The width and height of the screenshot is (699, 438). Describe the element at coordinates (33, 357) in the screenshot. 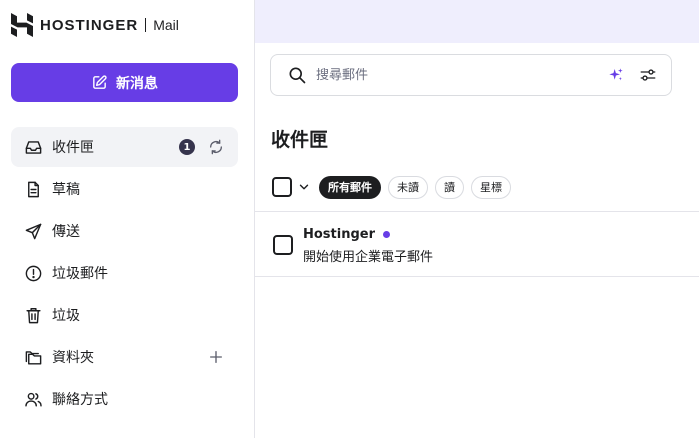

I see `folder-icon` at that location.